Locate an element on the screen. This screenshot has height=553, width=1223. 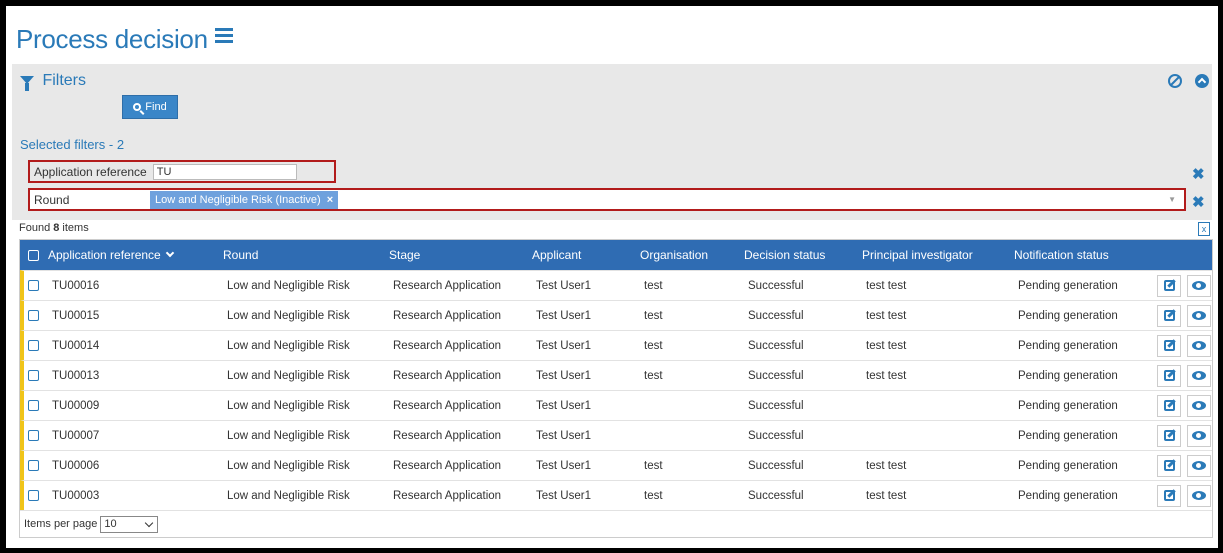
column-header-round: Round is located at coordinates (306, 255).